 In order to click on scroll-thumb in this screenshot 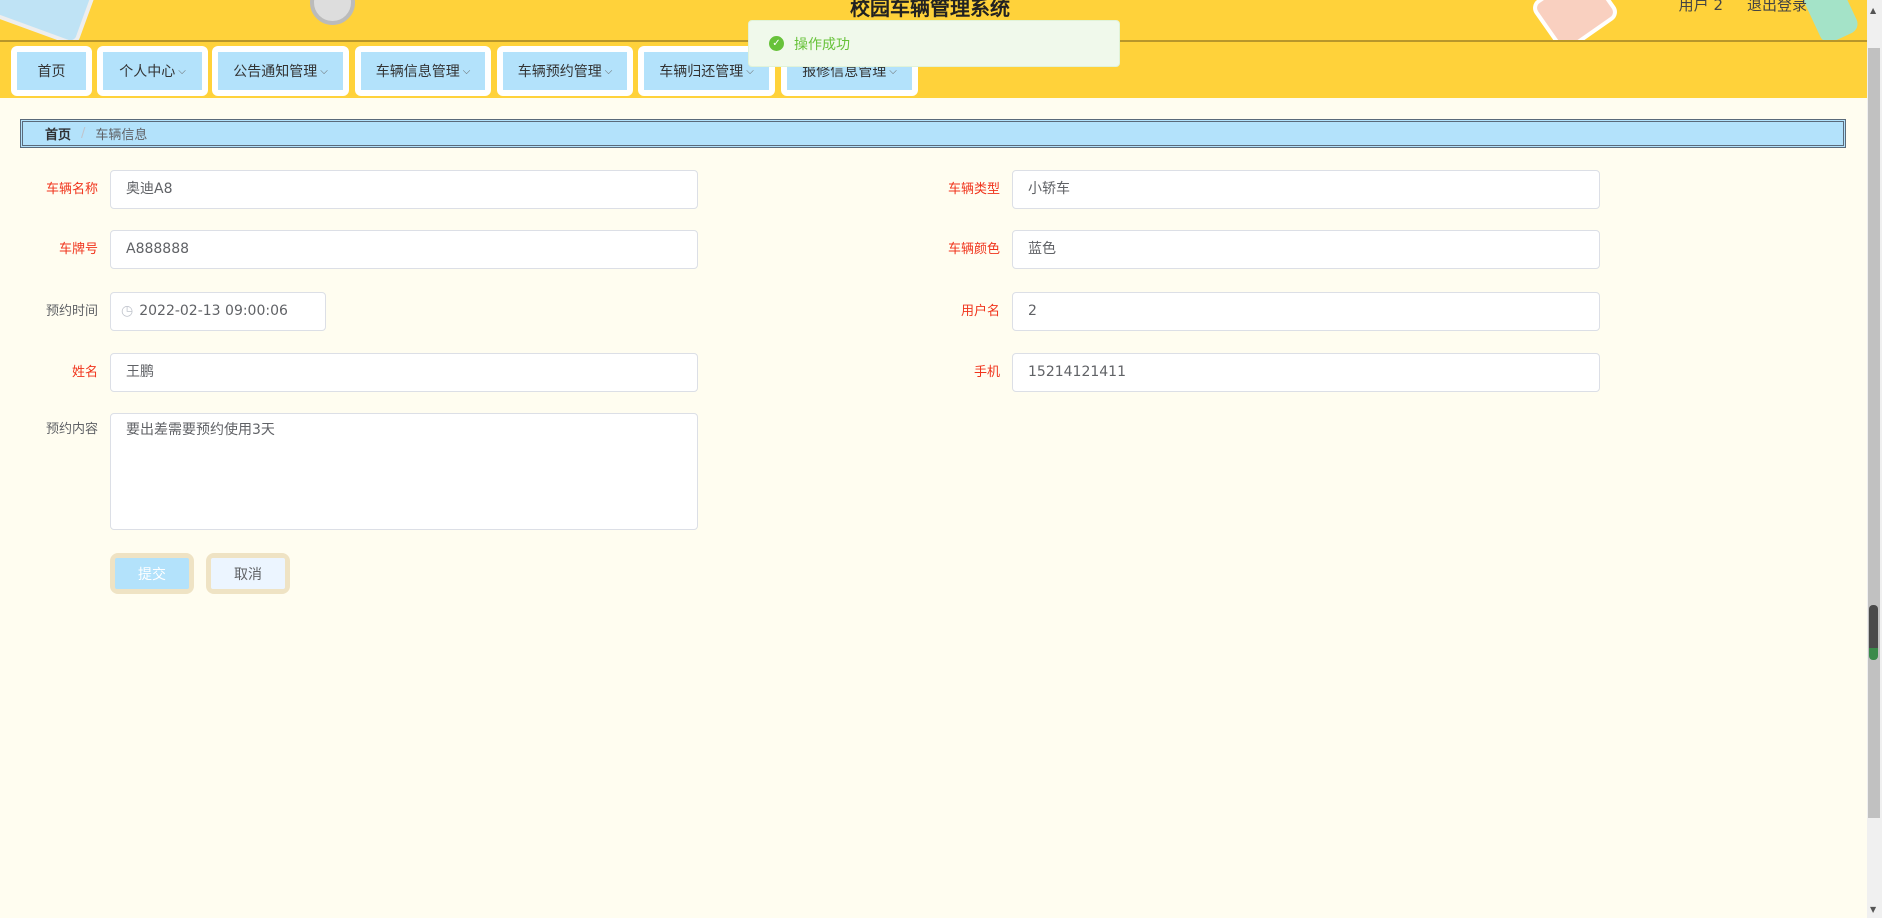, I will do `click(1873, 632)`.